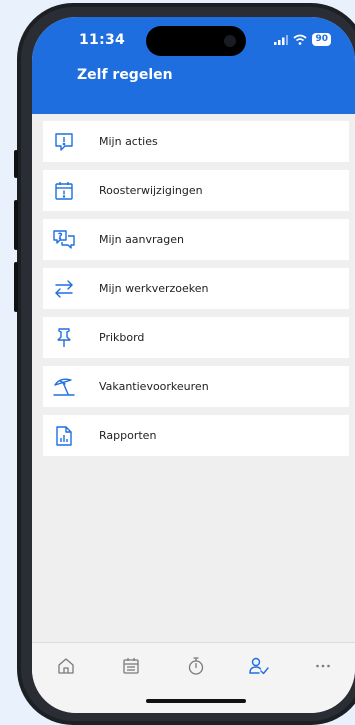 This screenshot has width=355, height=725. Describe the element at coordinates (196, 701) in the screenshot. I see `home-indicator` at that location.